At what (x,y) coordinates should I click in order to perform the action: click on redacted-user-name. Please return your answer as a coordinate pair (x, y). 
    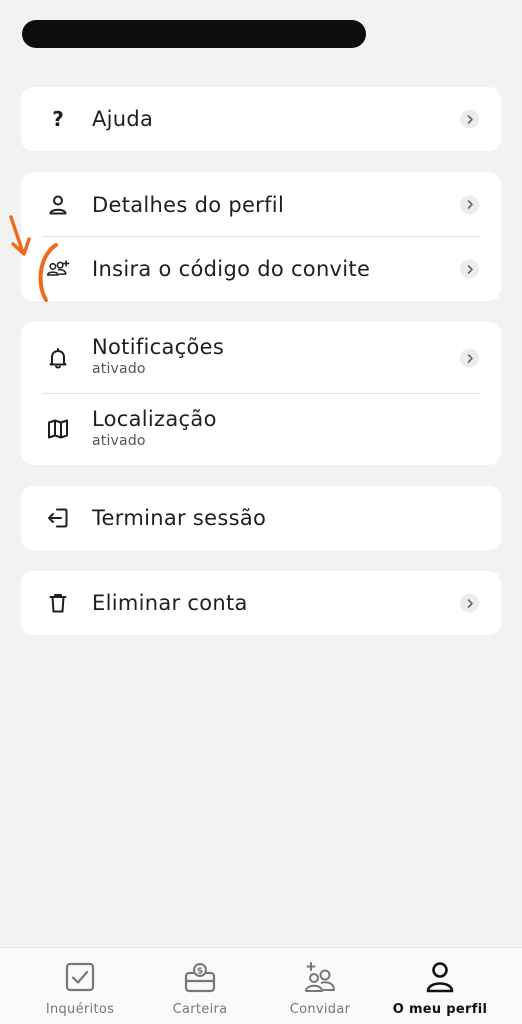
    Looking at the image, I should click on (194, 34).